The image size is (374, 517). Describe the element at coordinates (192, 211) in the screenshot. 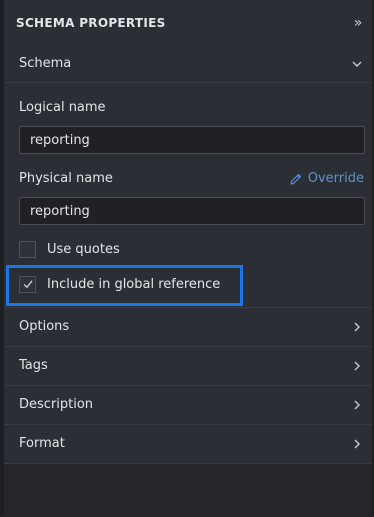

I see `physical-name-input` at that location.